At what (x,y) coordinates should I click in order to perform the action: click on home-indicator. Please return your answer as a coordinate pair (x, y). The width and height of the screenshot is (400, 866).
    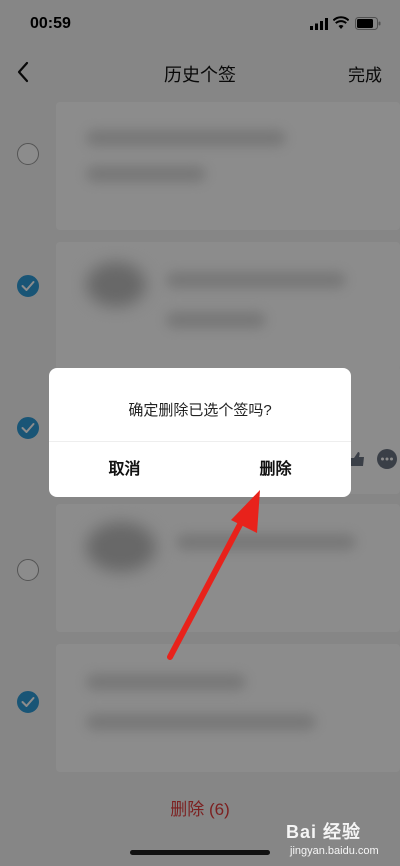
    Looking at the image, I should click on (200, 852).